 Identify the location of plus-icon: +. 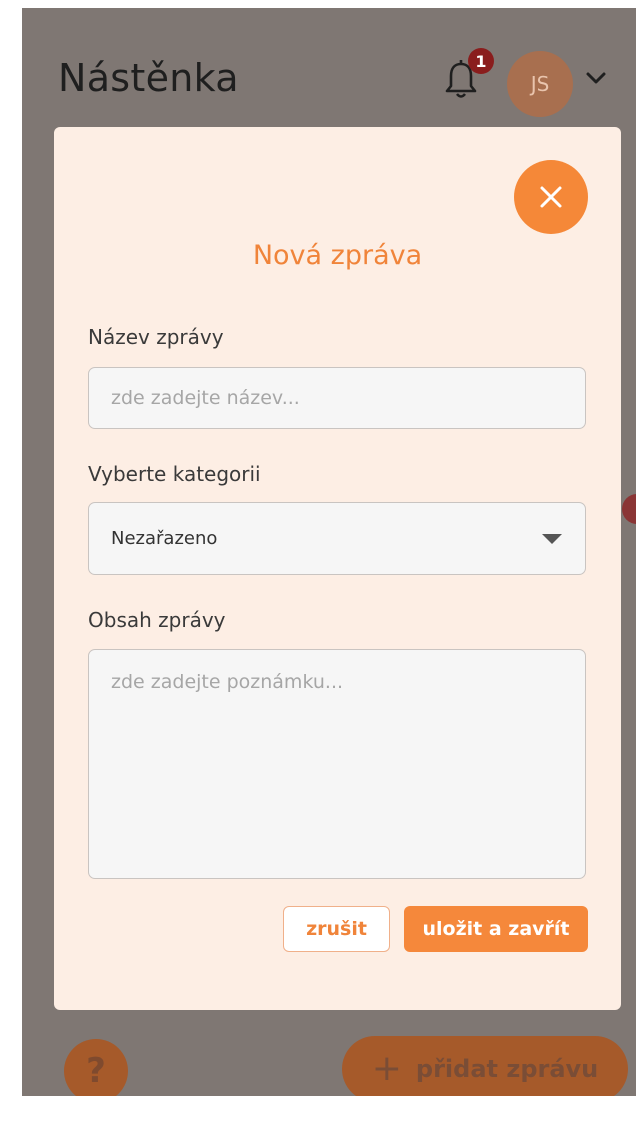
(386, 1068).